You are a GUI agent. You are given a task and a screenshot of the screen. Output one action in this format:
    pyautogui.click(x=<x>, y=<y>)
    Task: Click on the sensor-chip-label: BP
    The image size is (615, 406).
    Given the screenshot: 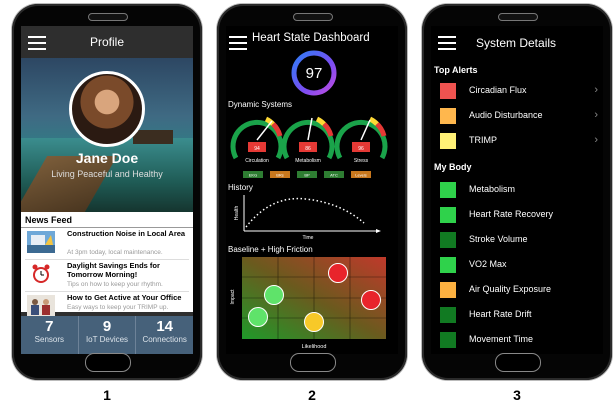 What is the action you would take?
    pyautogui.click(x=307, y=175)
    